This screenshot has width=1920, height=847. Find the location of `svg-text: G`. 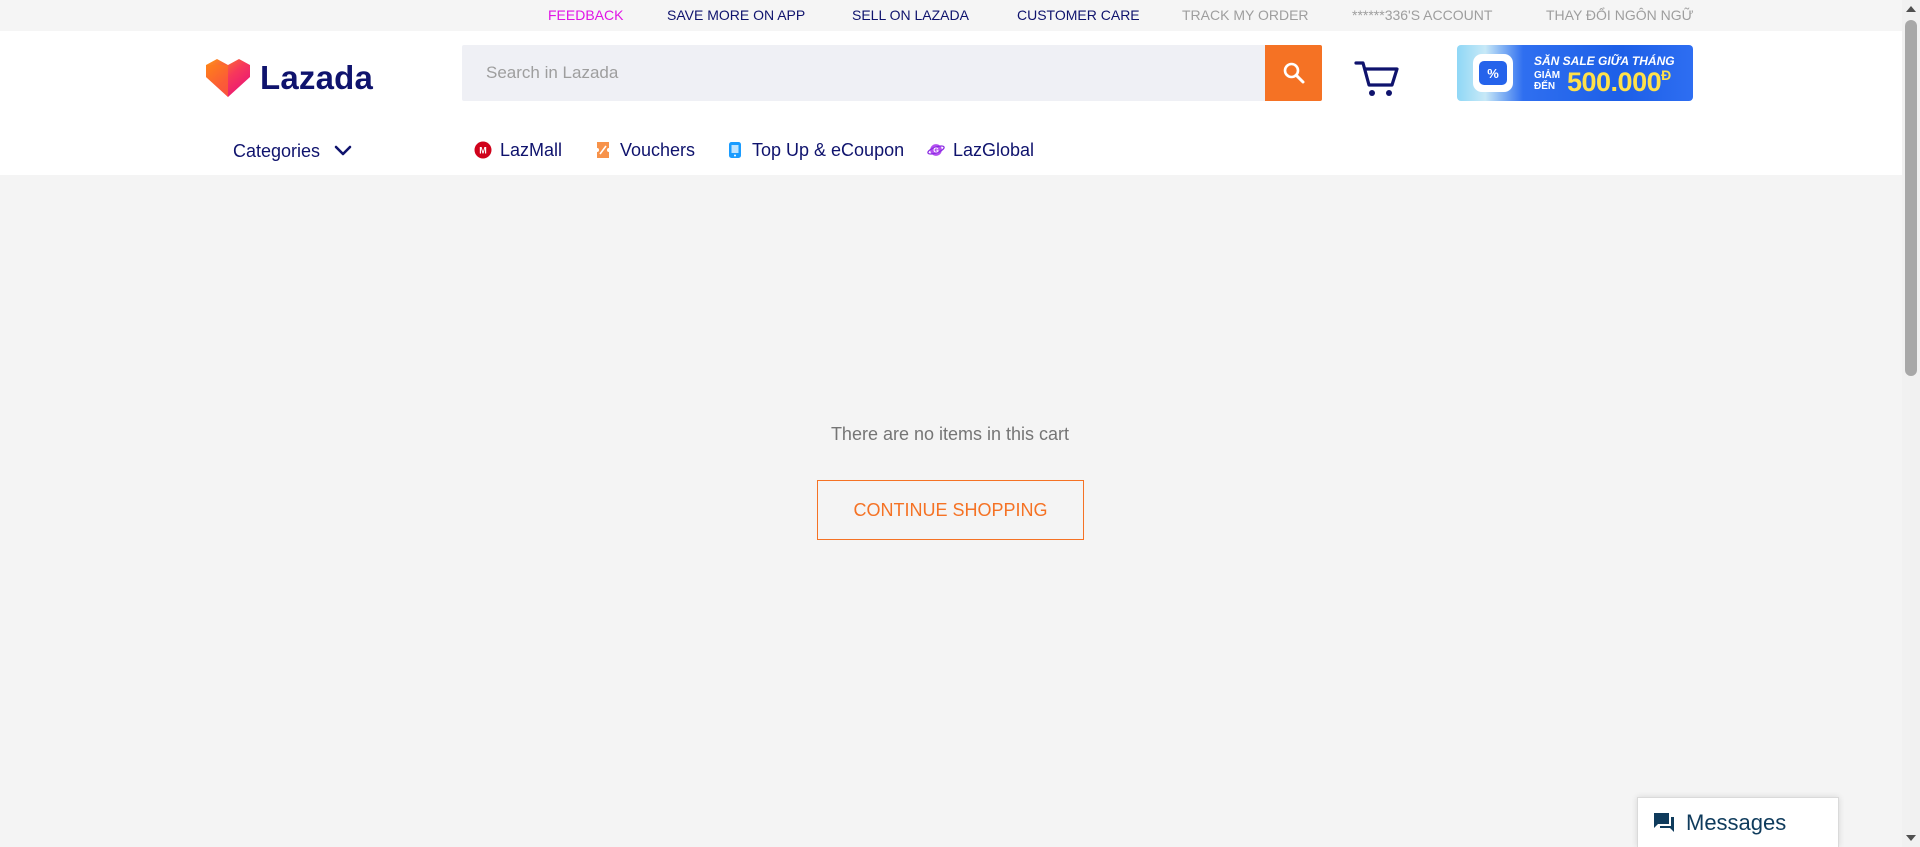

svg-text: G is located at coordinates (936, 150).